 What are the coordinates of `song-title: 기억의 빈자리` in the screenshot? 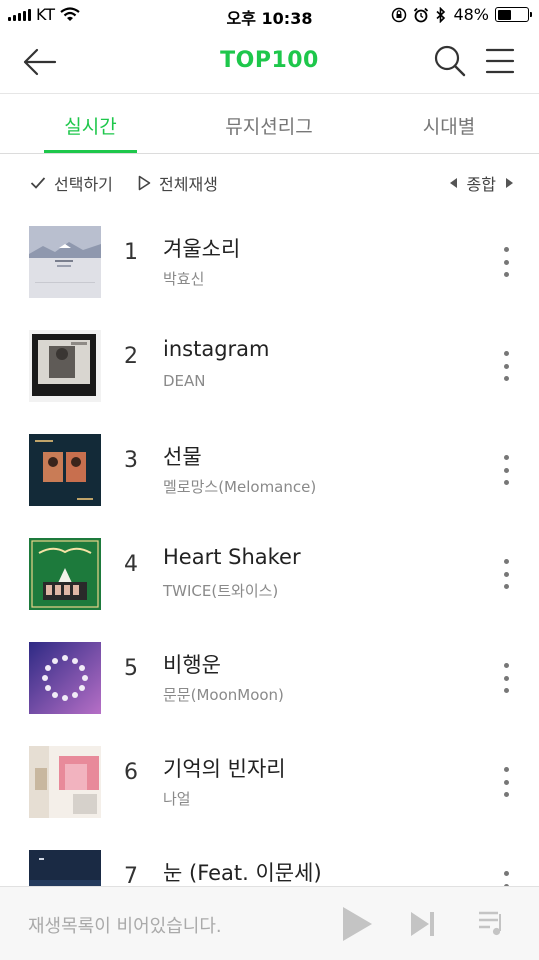 It's located at (224, 768).